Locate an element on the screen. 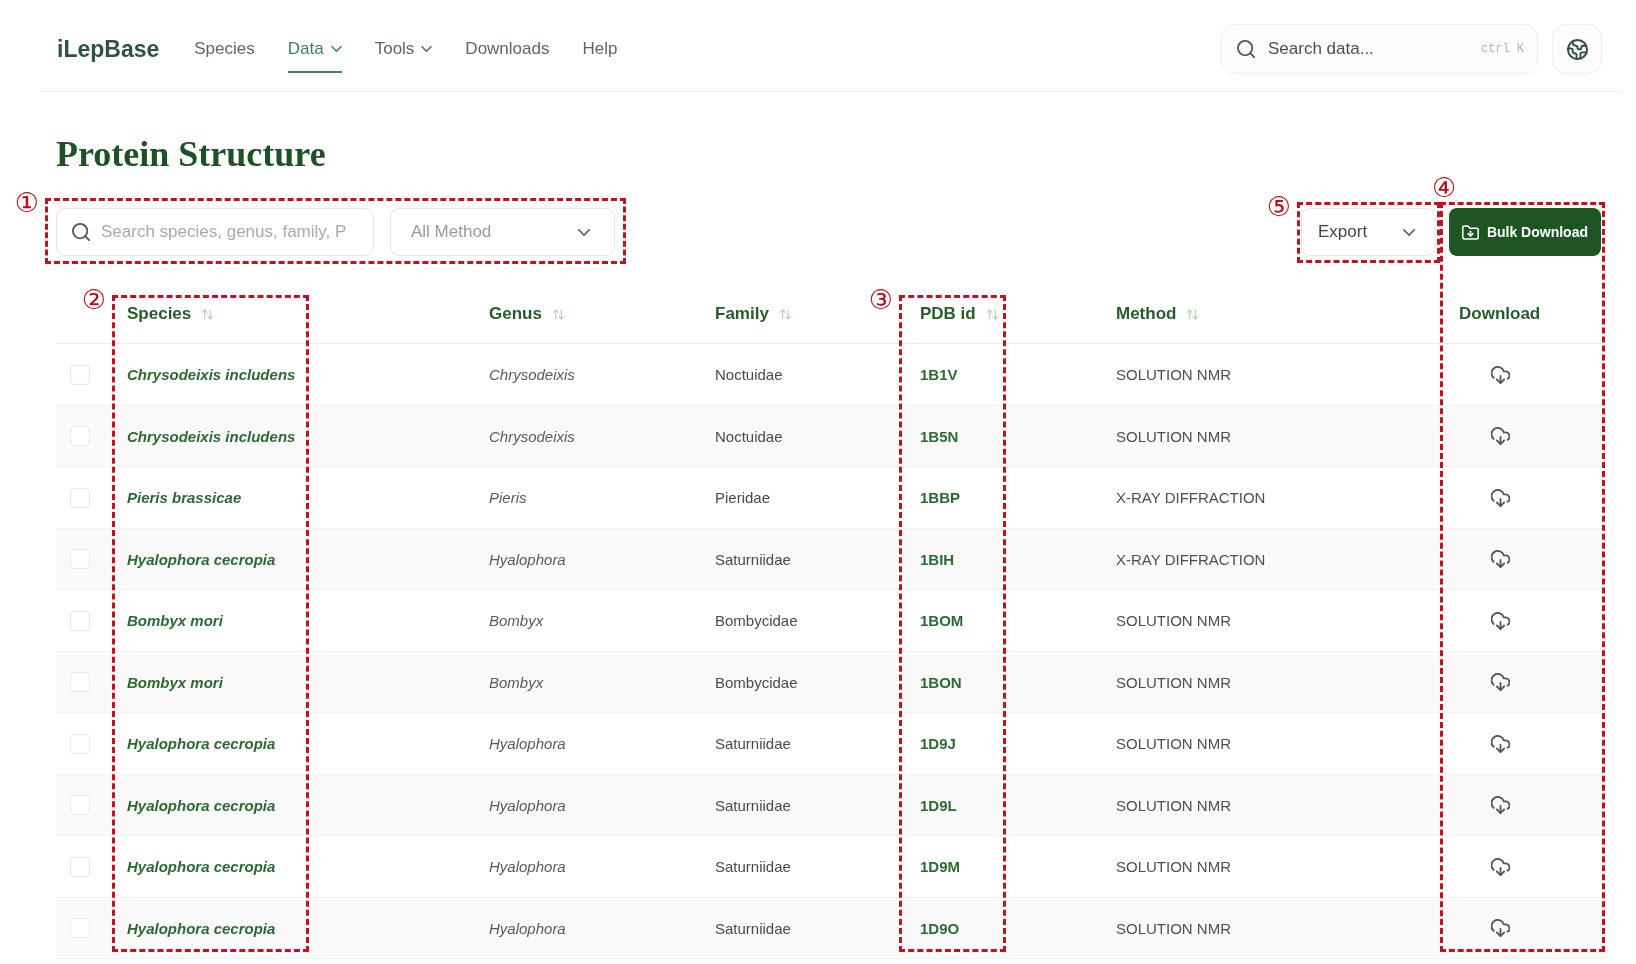 This screenshot has height=964, width=1636. search-field: Search species, genus, family, P is located at coordinates (215, 232).